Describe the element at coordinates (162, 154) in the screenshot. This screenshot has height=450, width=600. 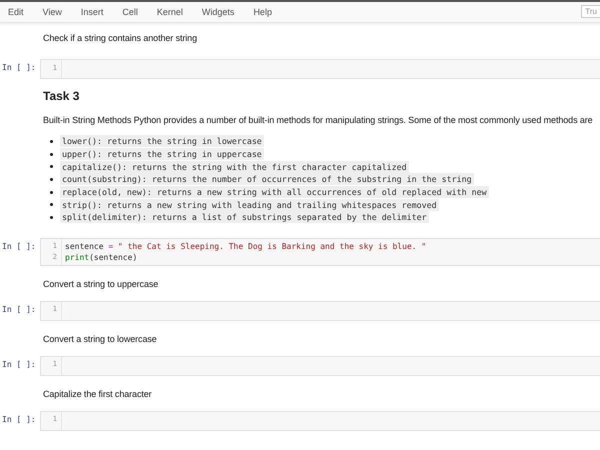
I see `list-item: upper(): returns the string in uppercase` at that location.